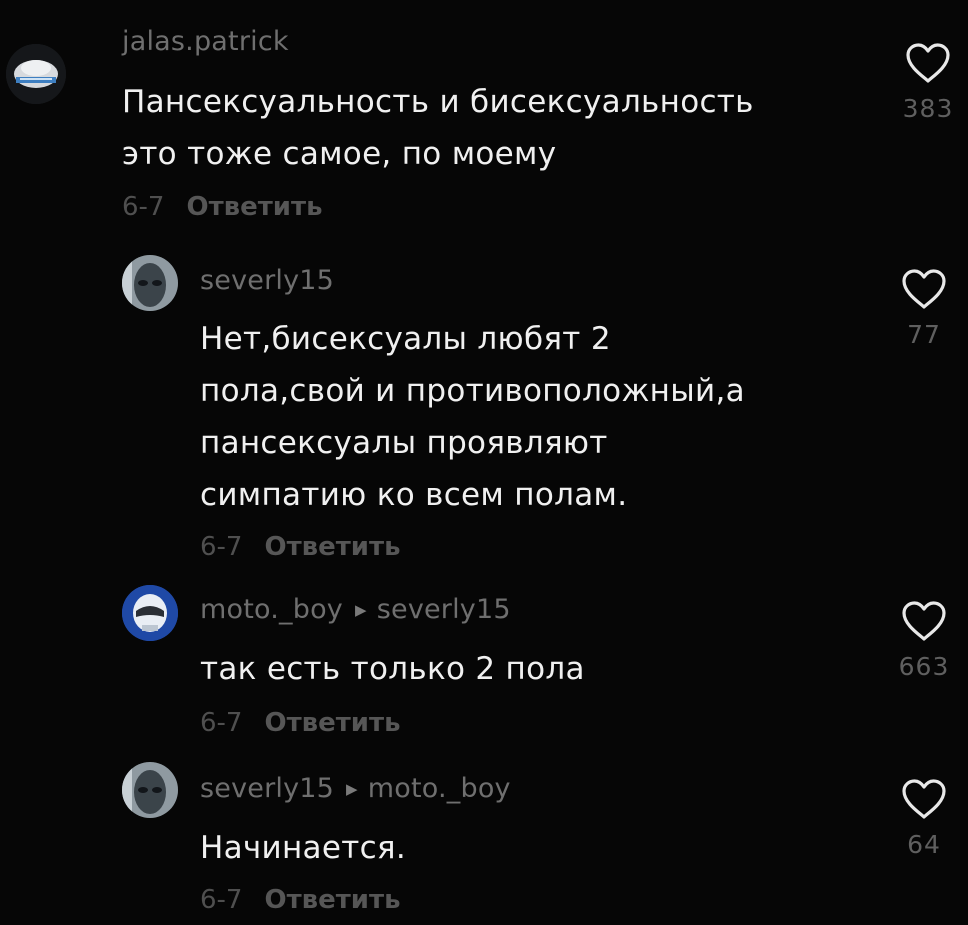 This screenshot has width=968, height=925. Describe the element at coordinates (221, 900) in the screenshot. I see `comment-date: 6-7` at that location.